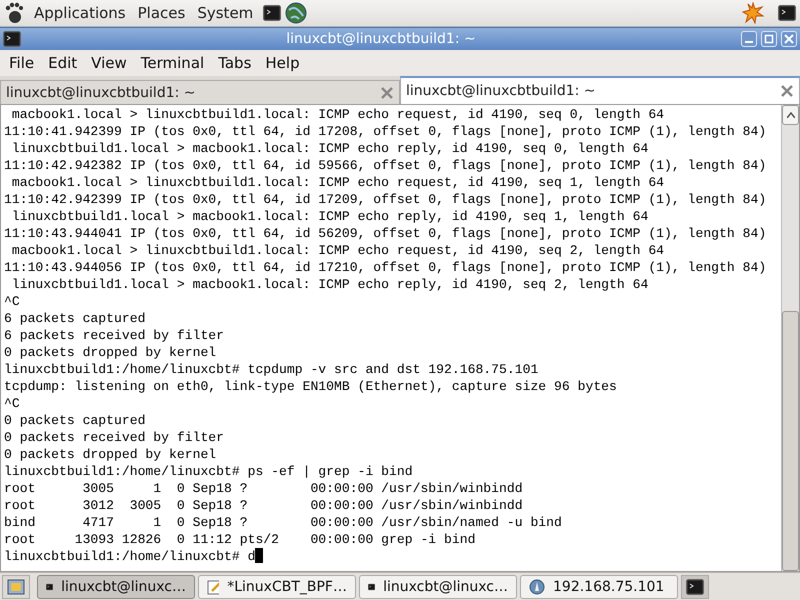 Image resolution: width=800 pixels, height=600 pixels. I want to click on desktop-icon, so click(16, 586).